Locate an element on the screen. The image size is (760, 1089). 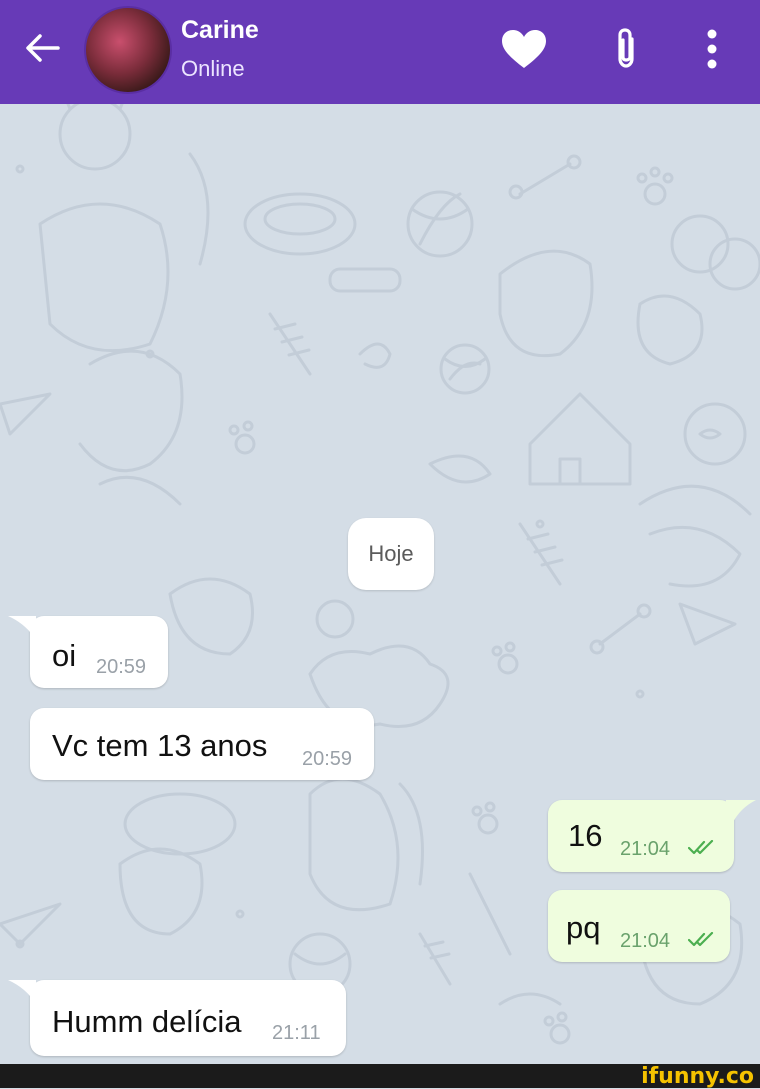
message-bubble-outgoing: pq 21:04 is located at coordinates (639, 926).